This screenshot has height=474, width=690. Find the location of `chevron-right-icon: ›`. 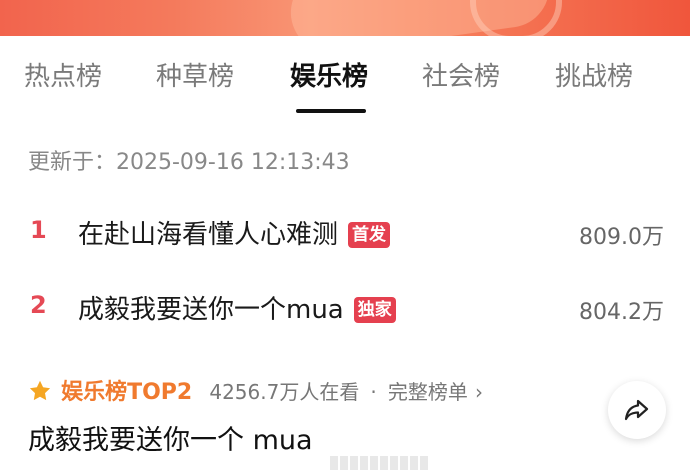

chevron-right-icon: › is located at coordinates (479, 392).